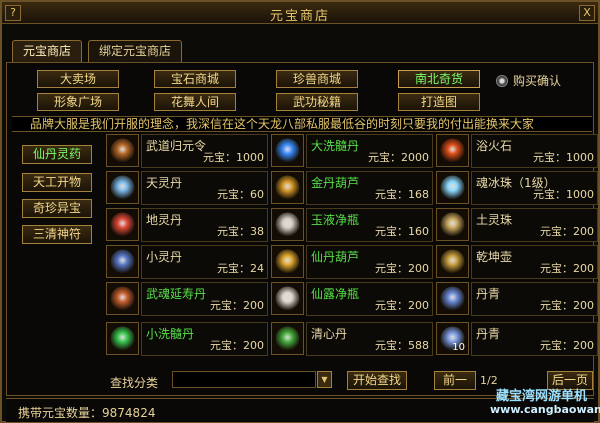 This screenshot has width=600, height=423. I want to click on search-category-input, so click(244, 379).